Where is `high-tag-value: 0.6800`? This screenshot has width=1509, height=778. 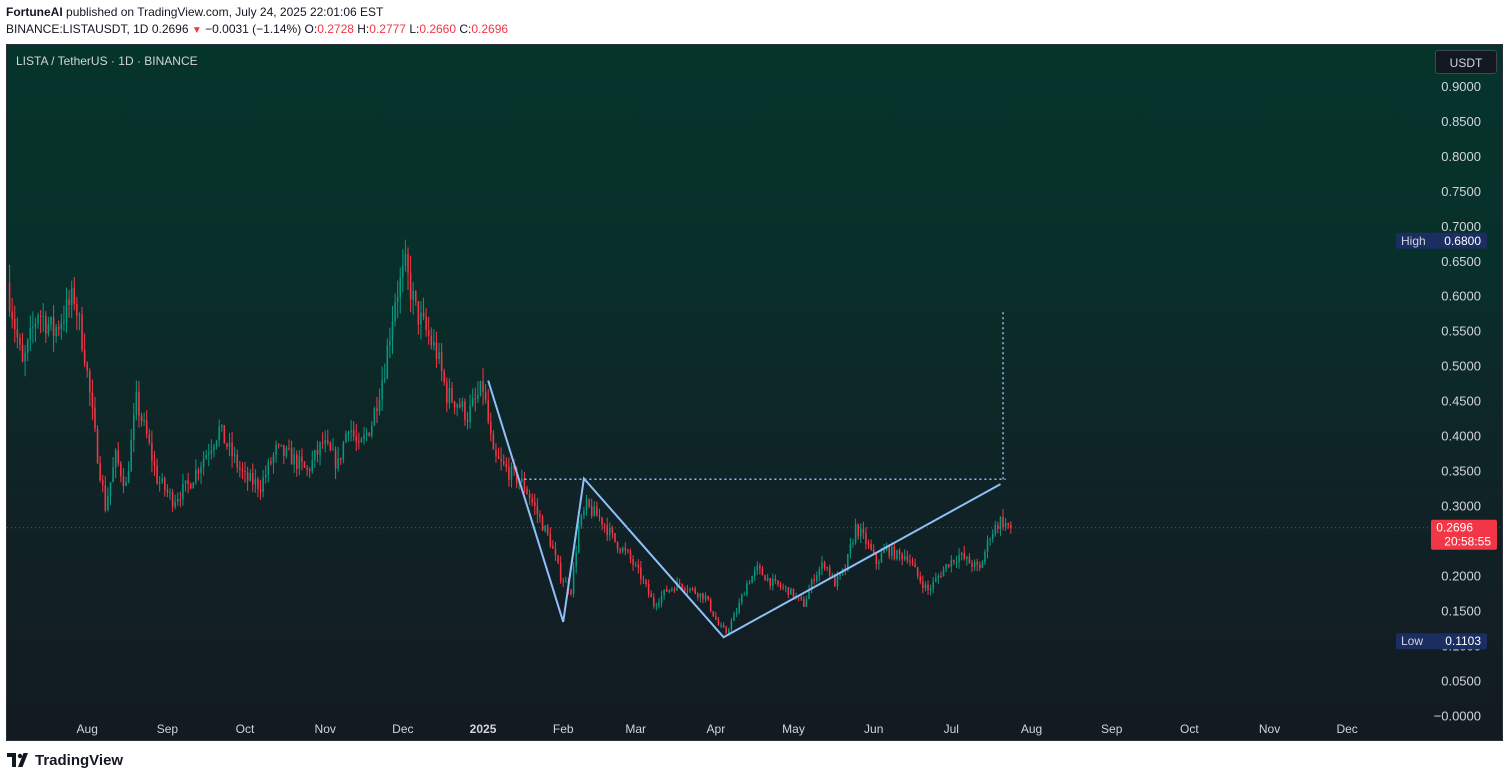 high-tag-value: 0.6800 is located at coordinates (1462, 241).